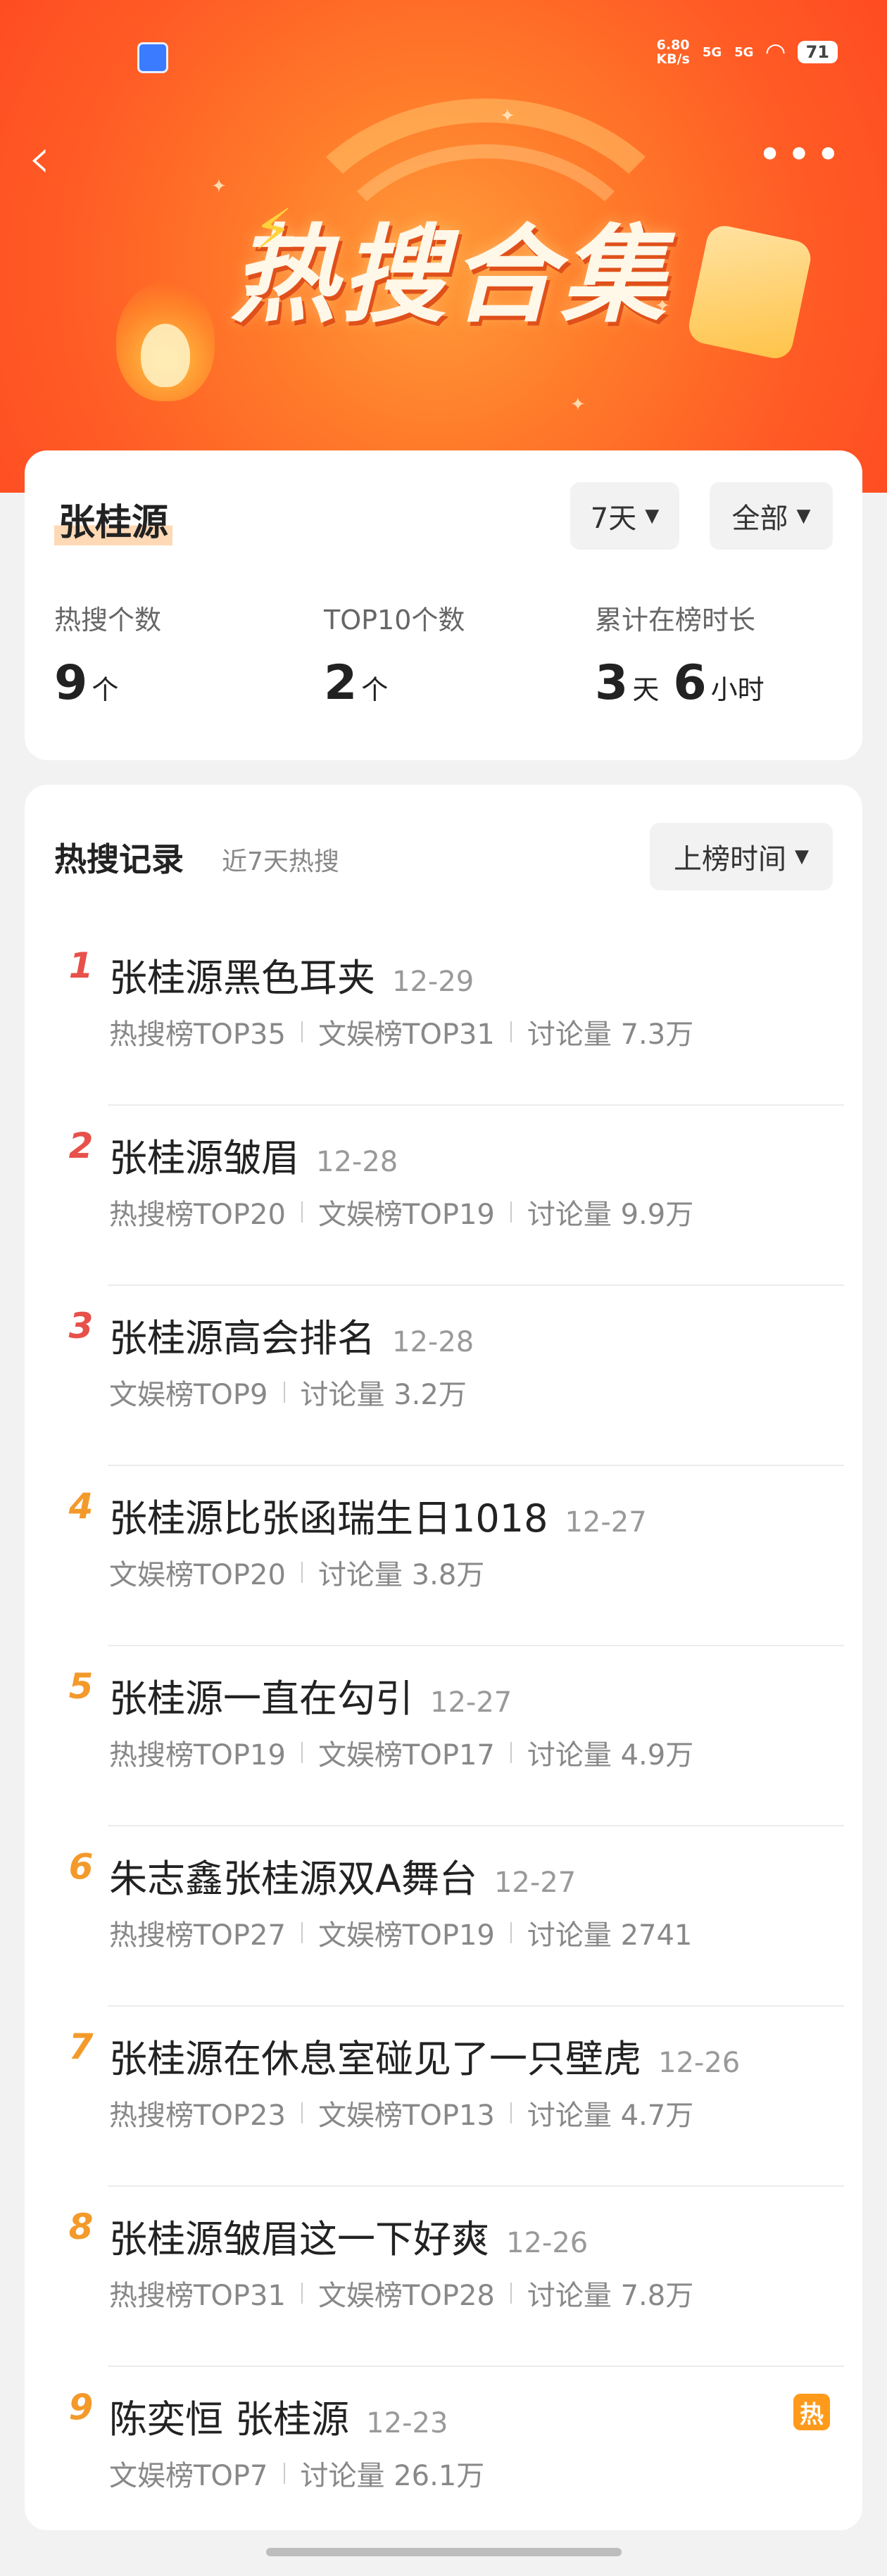 This screenshot has width=887, height=2576. What do you see at coordinates (744, 52) in the screenshot?
I see `signal-5g-2: 5G` at bounding box center [744, 52].